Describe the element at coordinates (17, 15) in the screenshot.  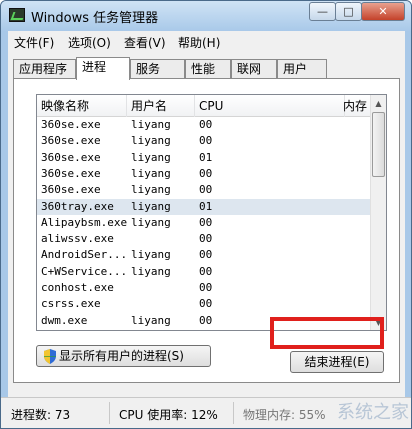
I see `task-manager-icon` at that location.